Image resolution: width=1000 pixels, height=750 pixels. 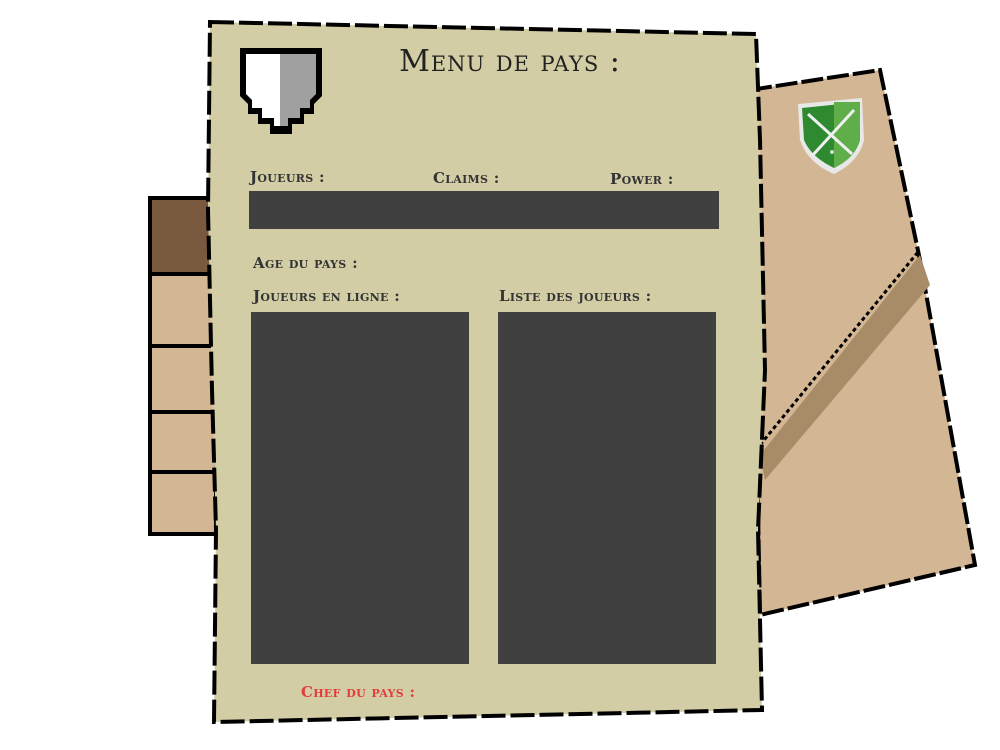 I want to click on crossed-swords-shield-icon, so click(x=831, y=136).